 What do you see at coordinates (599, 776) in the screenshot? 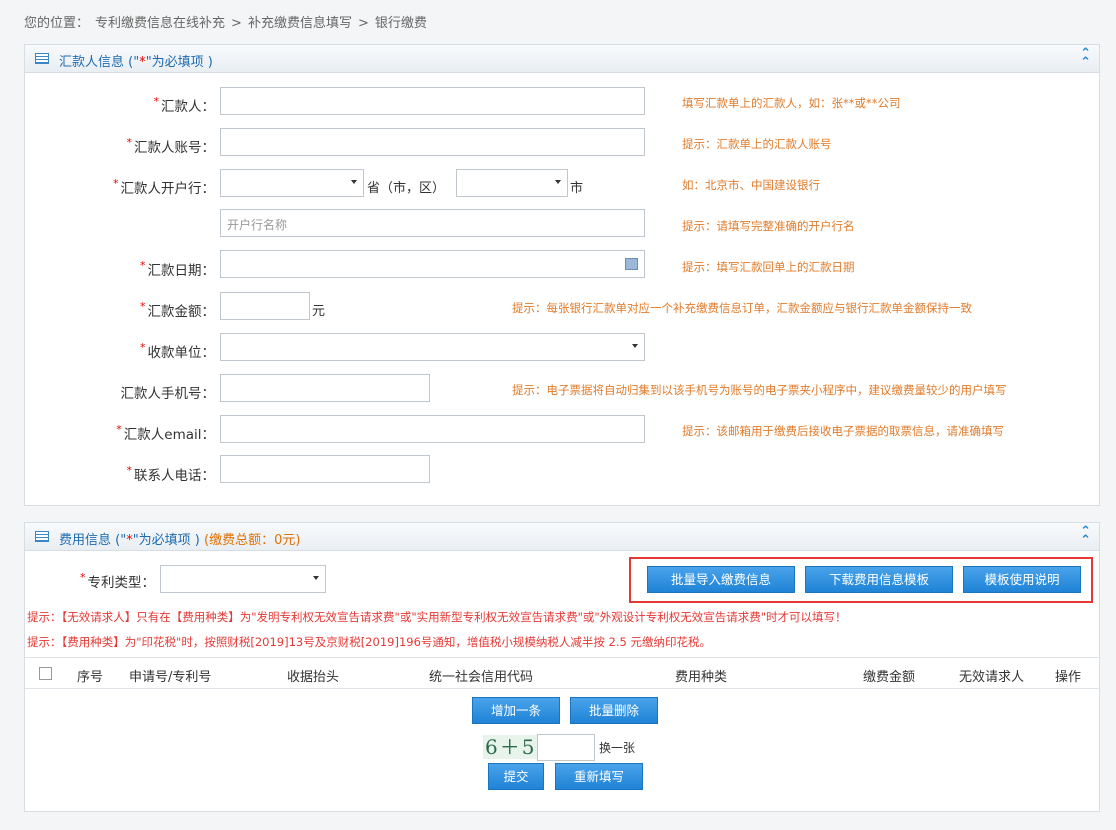
I see `reset-button: 重新填写` at bounding box center [599, 776].